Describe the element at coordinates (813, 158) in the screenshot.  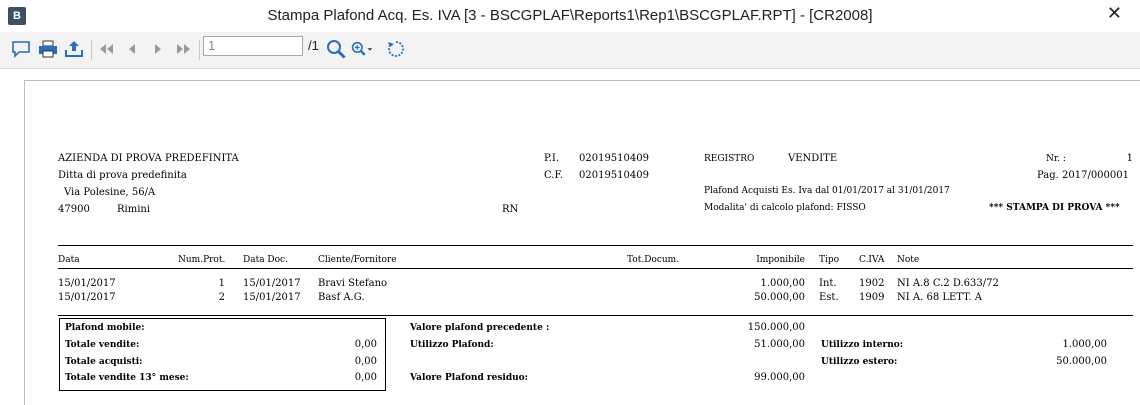
I see `registro-value: VENDITE` at that location.